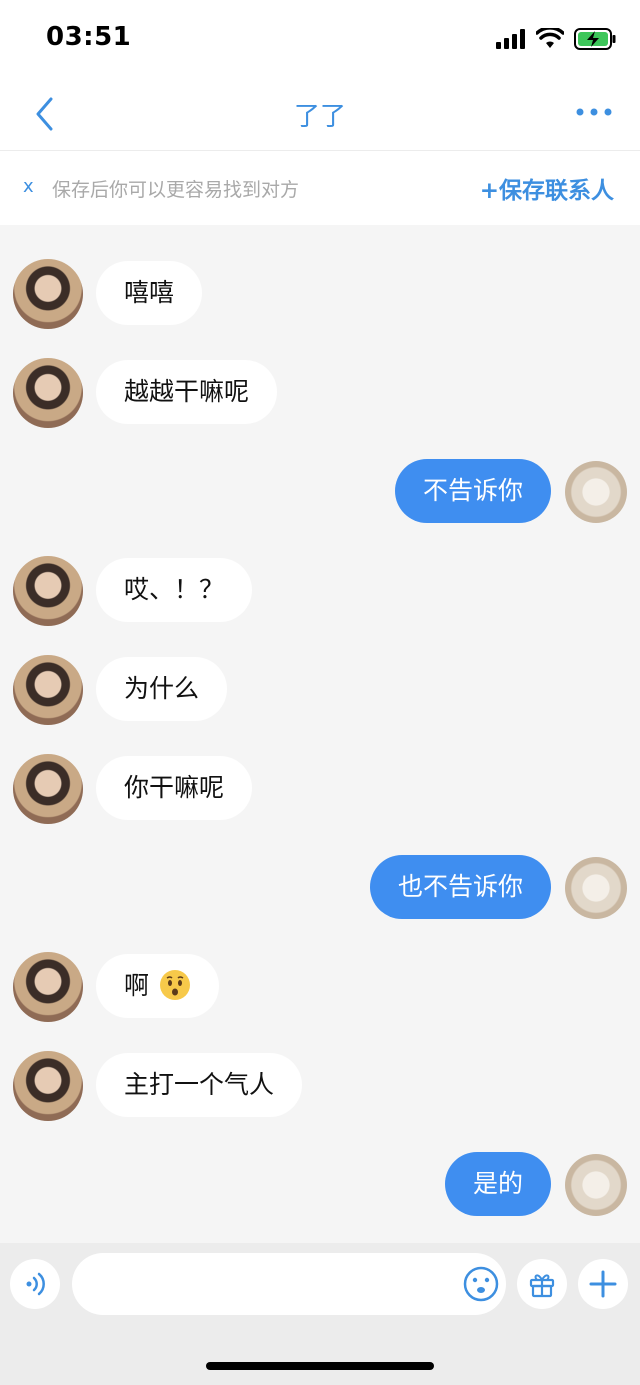 This screenshot has height=1385, width=640. Describe the element at coordinates (289, 1284) in the screenshot. I see `message-input` at that location.